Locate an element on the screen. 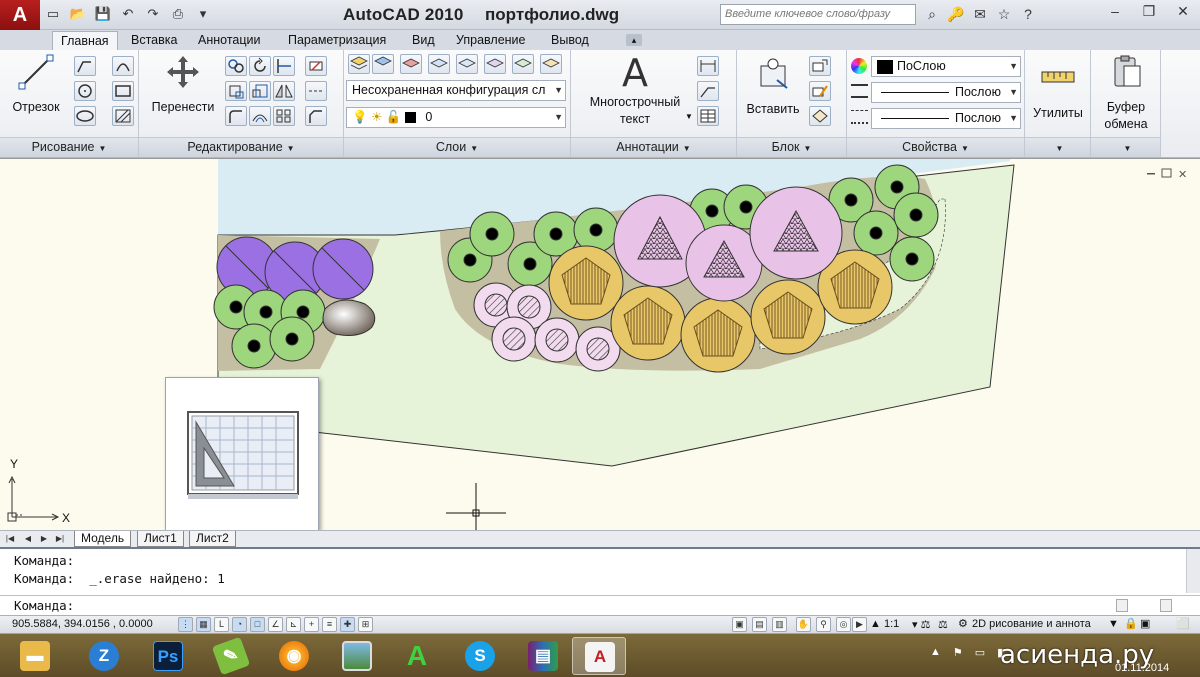  erase-icon is located at coordinates (316, 66).